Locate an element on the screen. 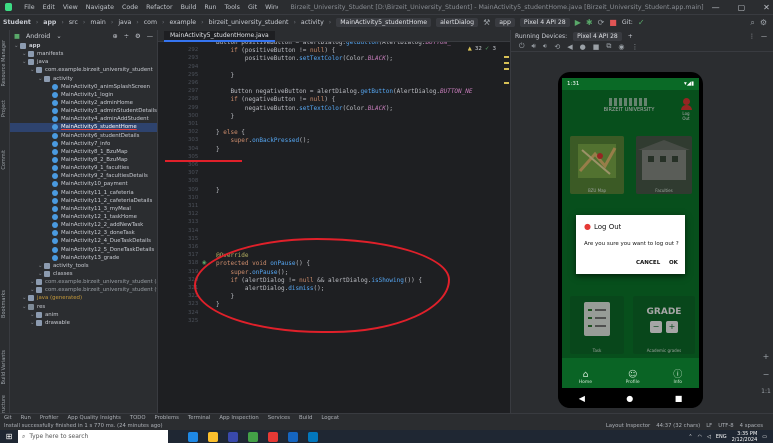  volume-down-icon: 🔉︎ is located at coordinates (545, 46).